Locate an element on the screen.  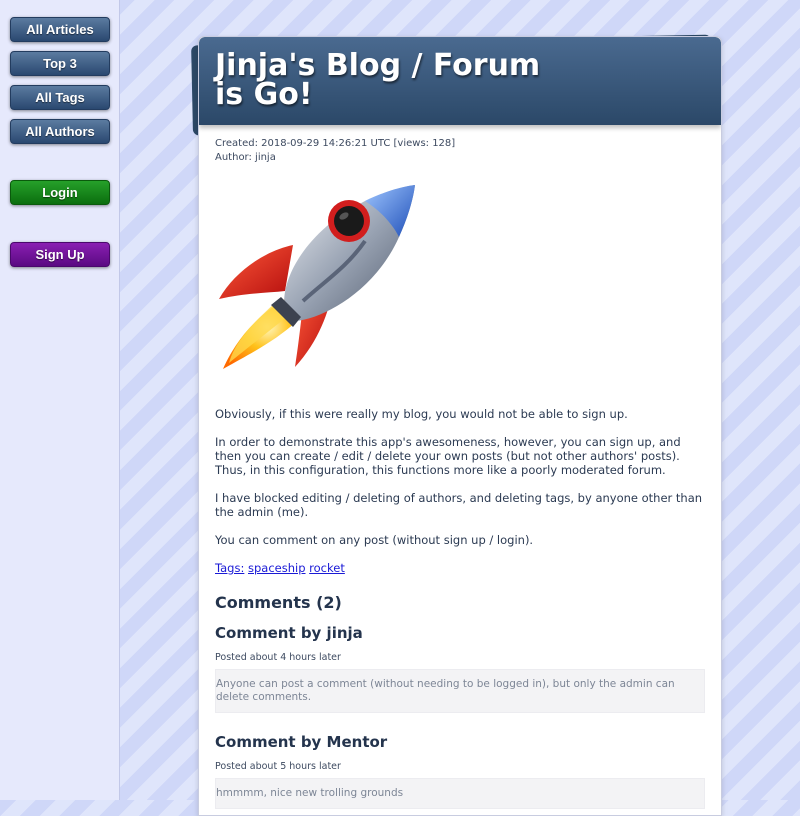
comments-heading: Comments (2) is located at coordinates (278, 602).